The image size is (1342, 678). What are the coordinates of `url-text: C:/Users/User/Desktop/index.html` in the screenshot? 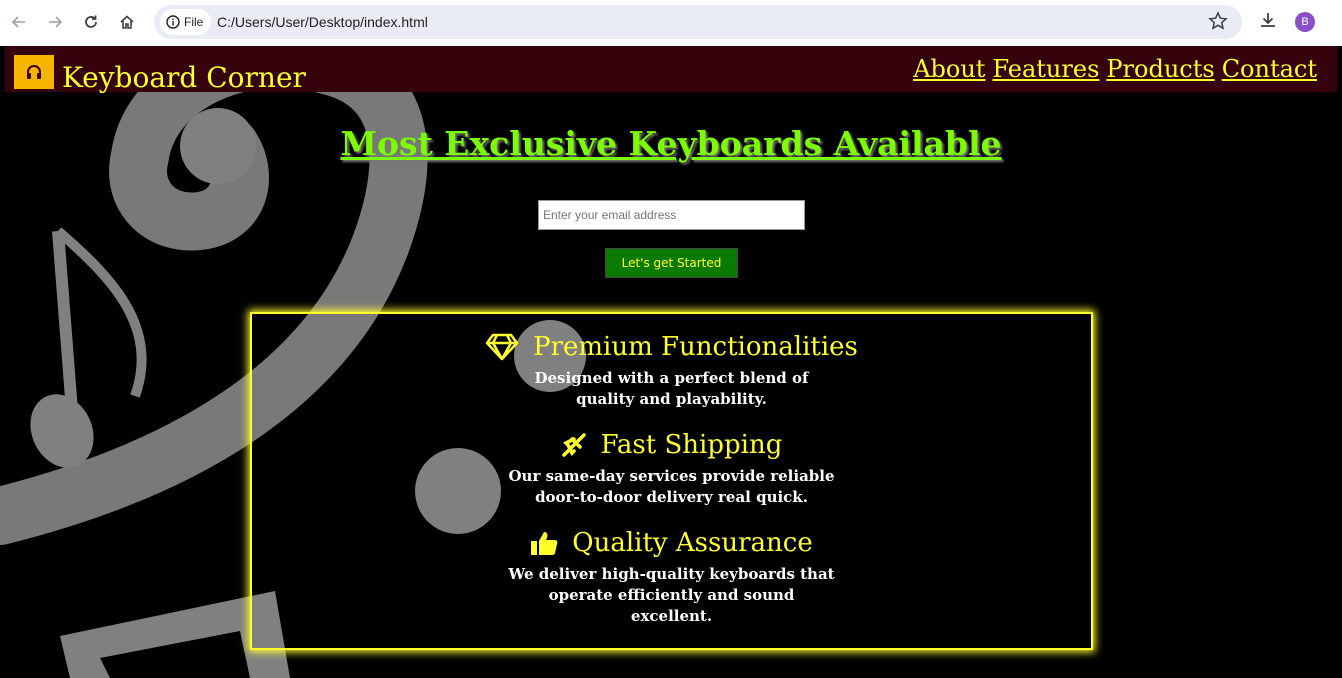 It's located at (322, 22).